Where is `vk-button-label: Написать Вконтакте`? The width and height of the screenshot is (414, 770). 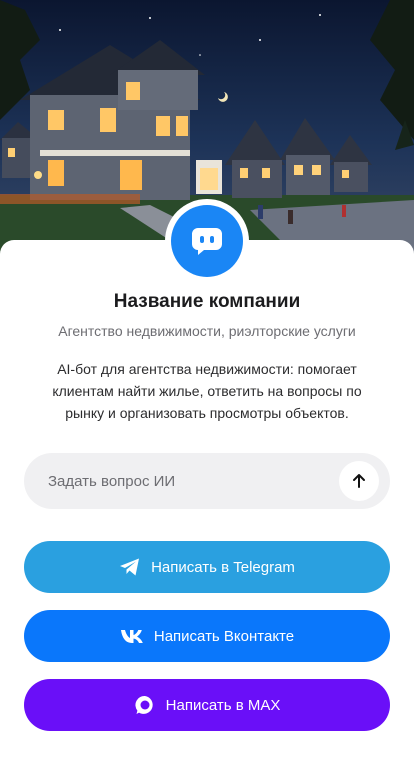 vk-button-label: Написать Вконтакте is located at coordinates (224, 636).